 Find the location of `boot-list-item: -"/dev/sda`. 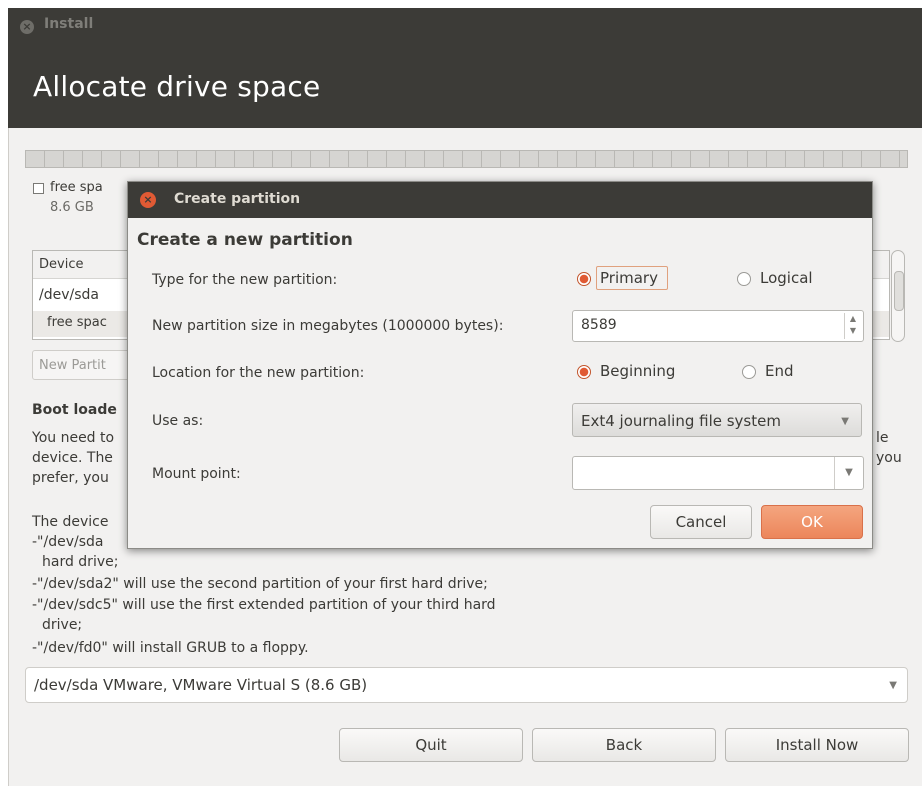

boot-list-item: -"/dev/sda is located at coordinates (68, 542).